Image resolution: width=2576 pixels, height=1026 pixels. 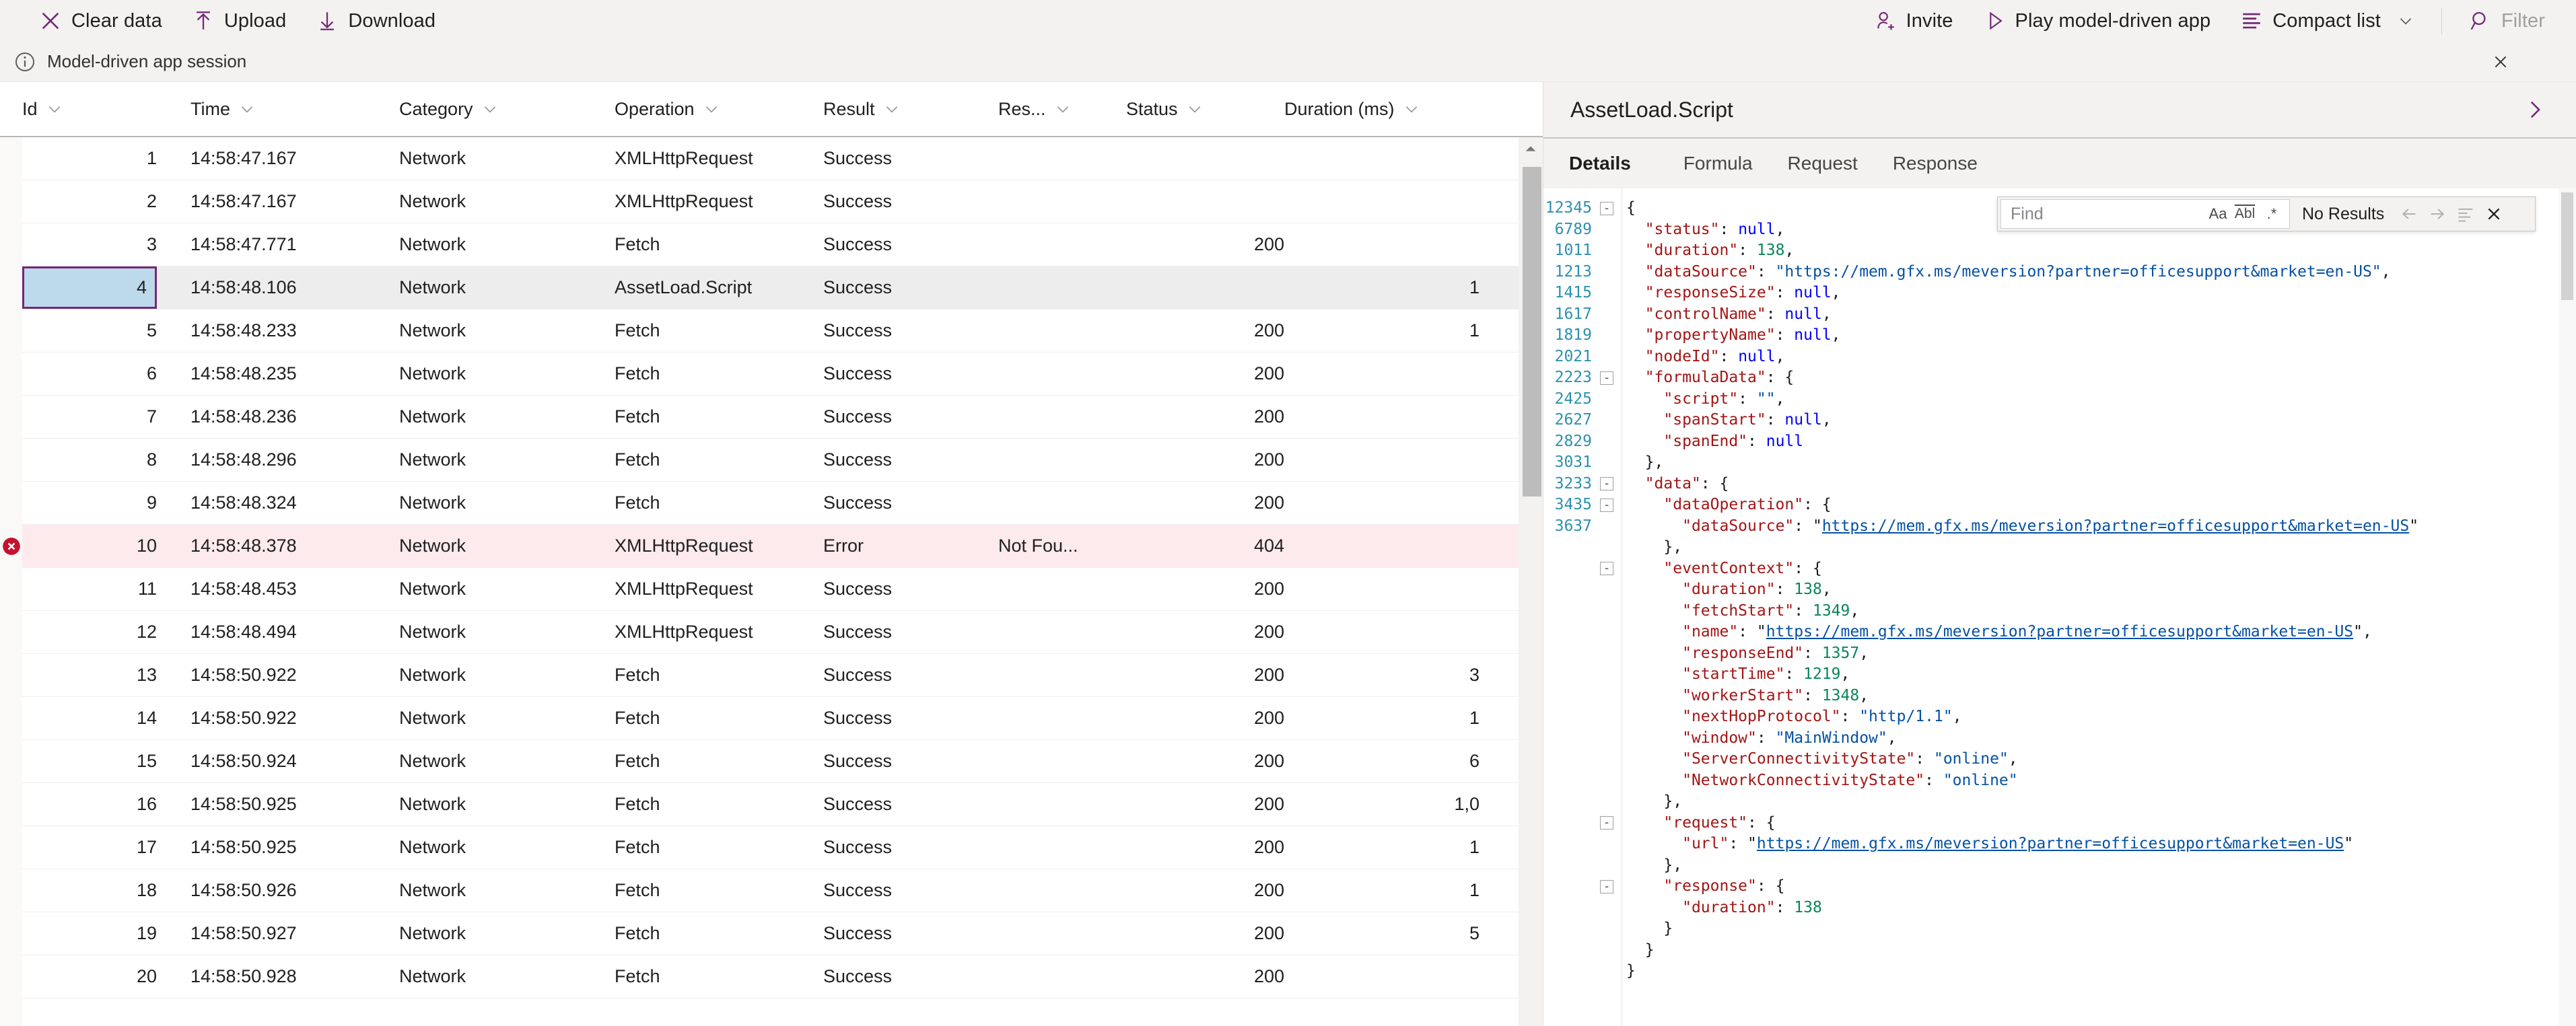 I want to click on download-button: Download, so click(x=375, y=21).